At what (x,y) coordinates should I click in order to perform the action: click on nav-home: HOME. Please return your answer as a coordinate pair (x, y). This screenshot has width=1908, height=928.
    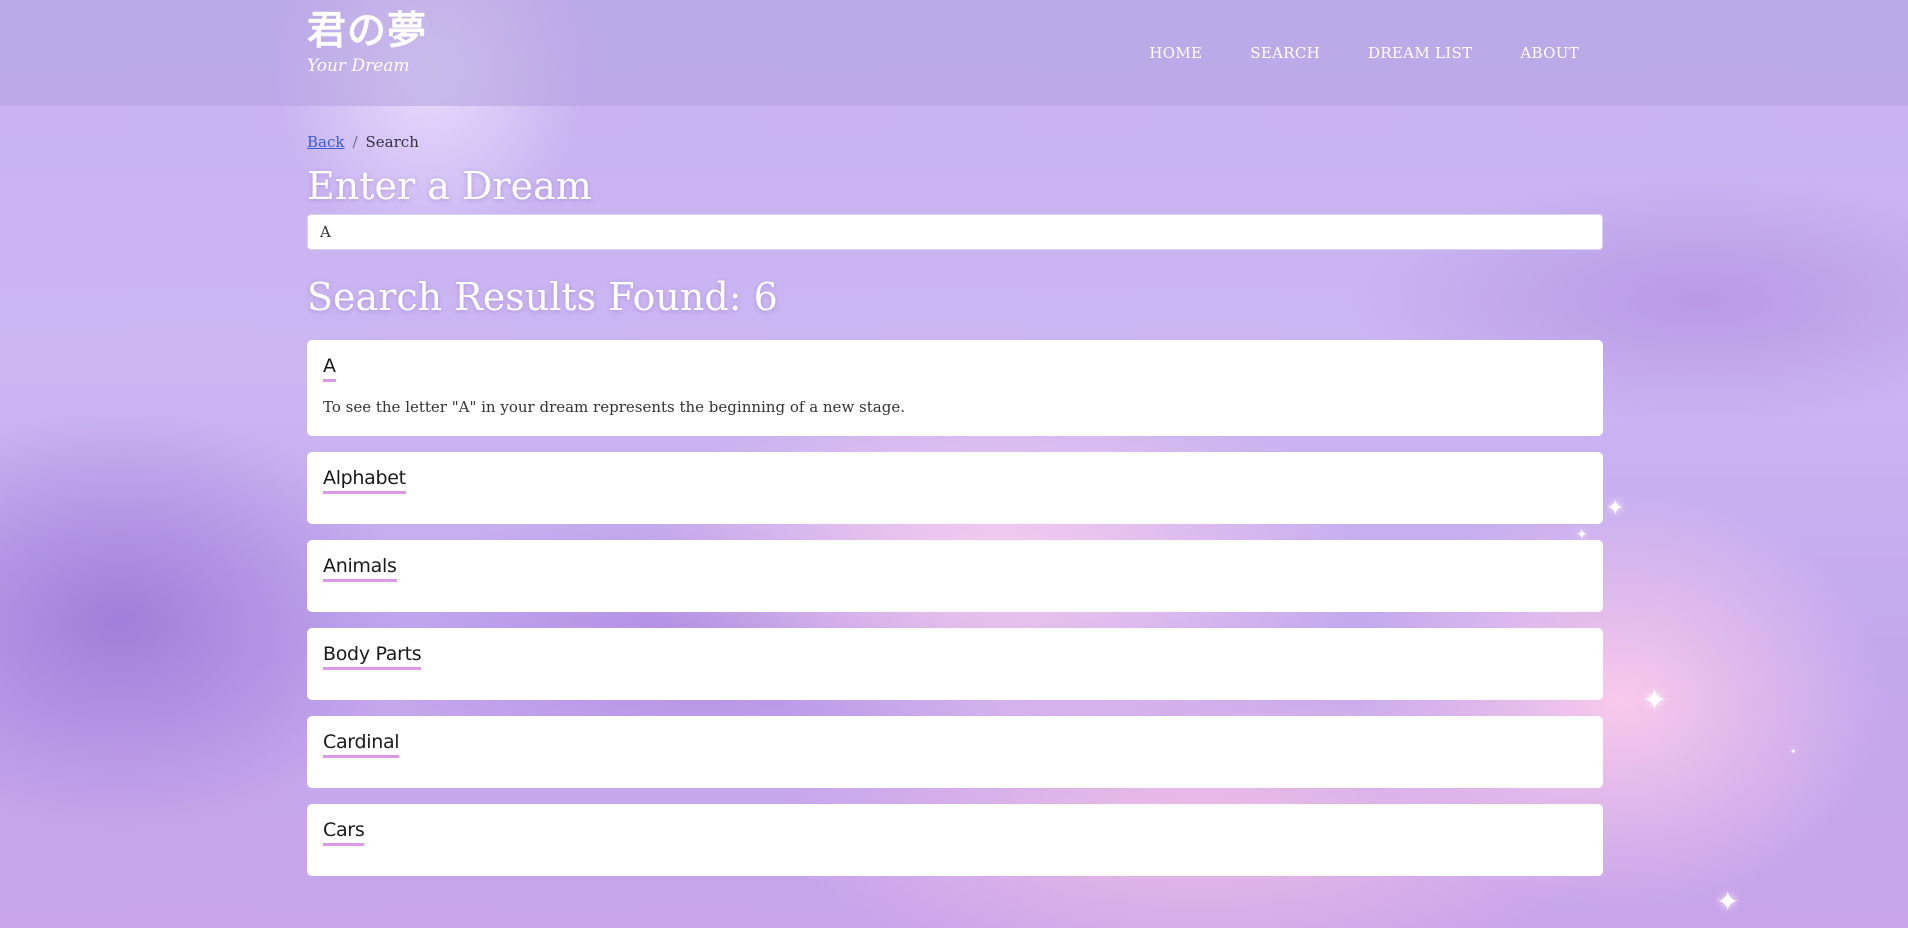
    Looking at the image, I should click on (1175, 53).